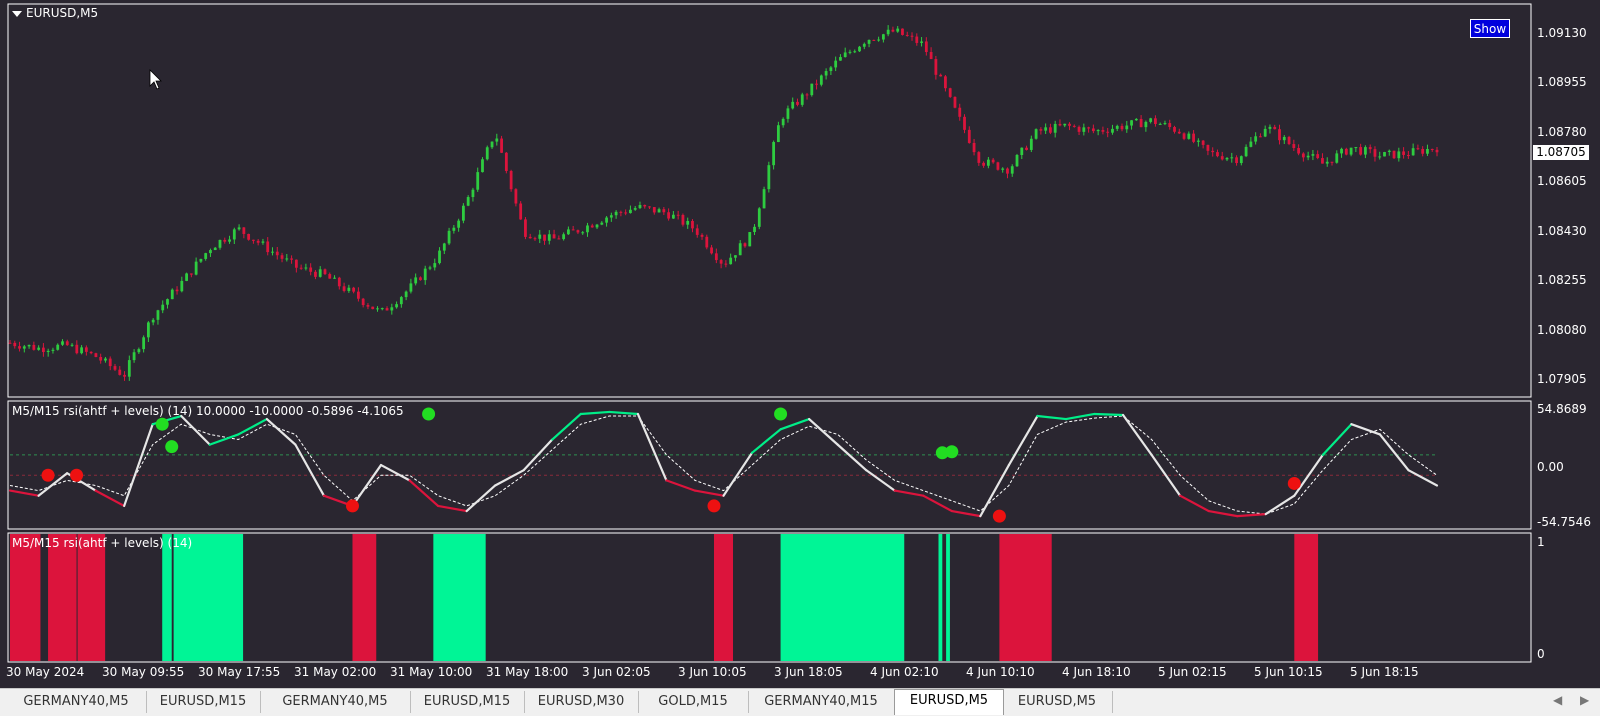 This screenshot has width=1600, height=716. I want to click on time-label: 5 Jun 10:15, so click(1288, 672).